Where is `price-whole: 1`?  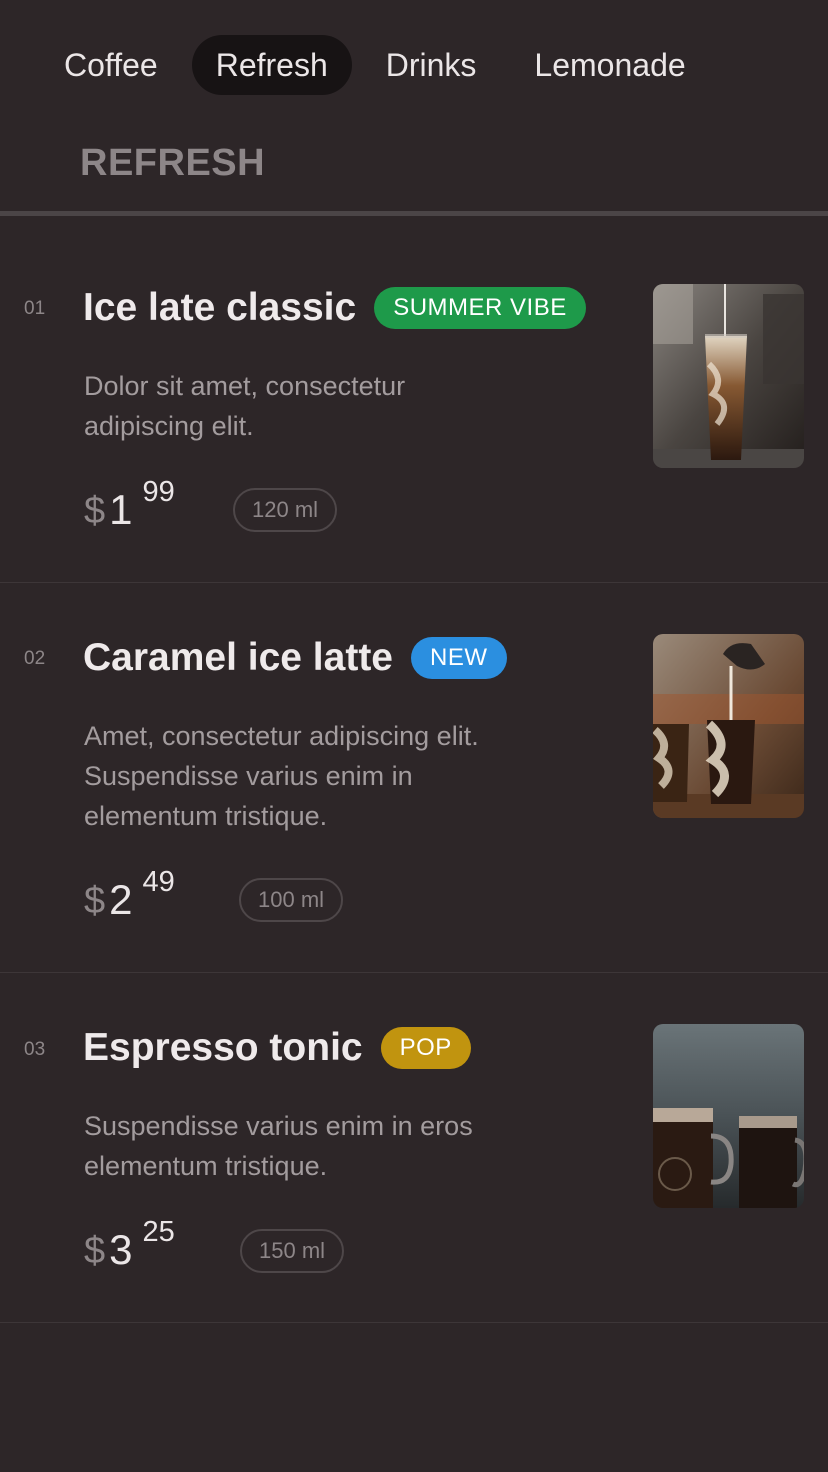
price-whole: 1 is located at coordinates (121, 509).